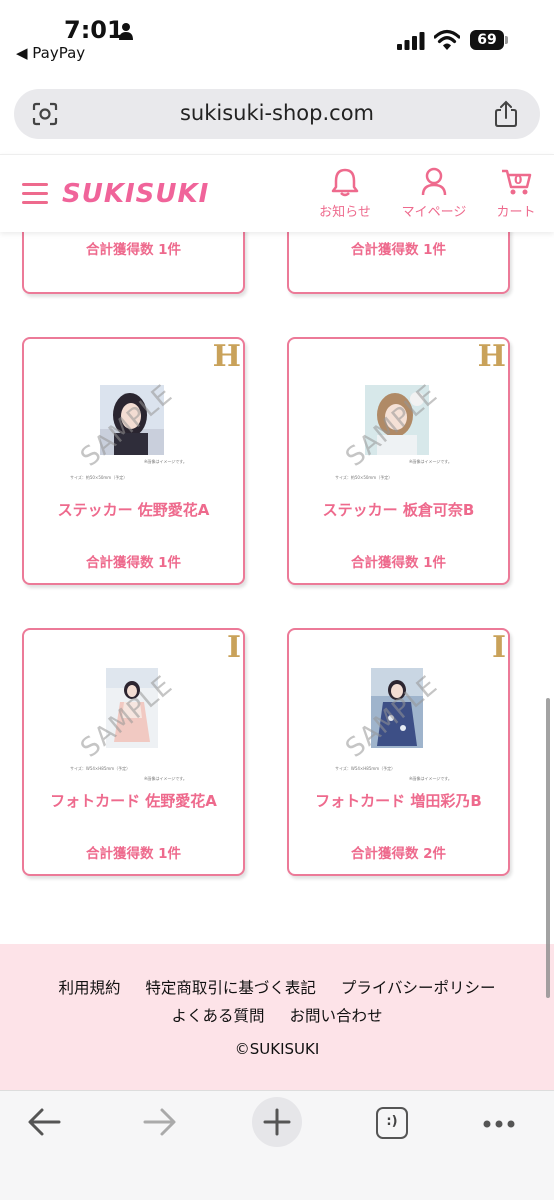  Describe the element at coordinates (499, 1124) in the screenshot. I see `more-options-icon` at that location.